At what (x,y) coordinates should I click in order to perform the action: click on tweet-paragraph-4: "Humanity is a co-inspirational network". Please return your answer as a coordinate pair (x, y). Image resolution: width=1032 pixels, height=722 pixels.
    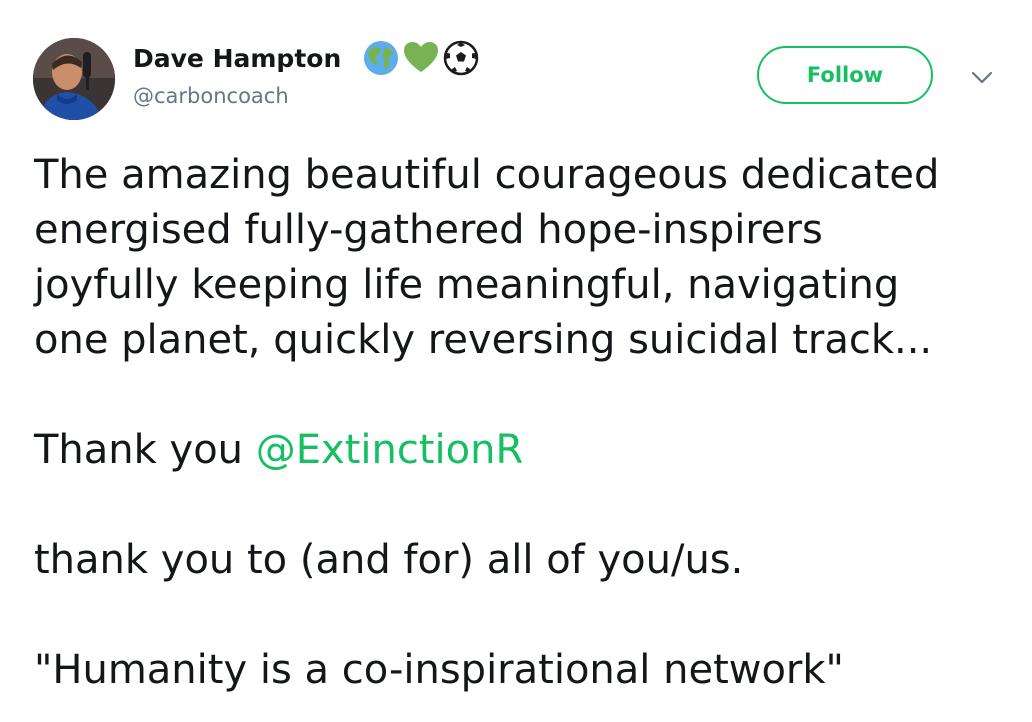
    Looking at the image, I should click on (439, 670).